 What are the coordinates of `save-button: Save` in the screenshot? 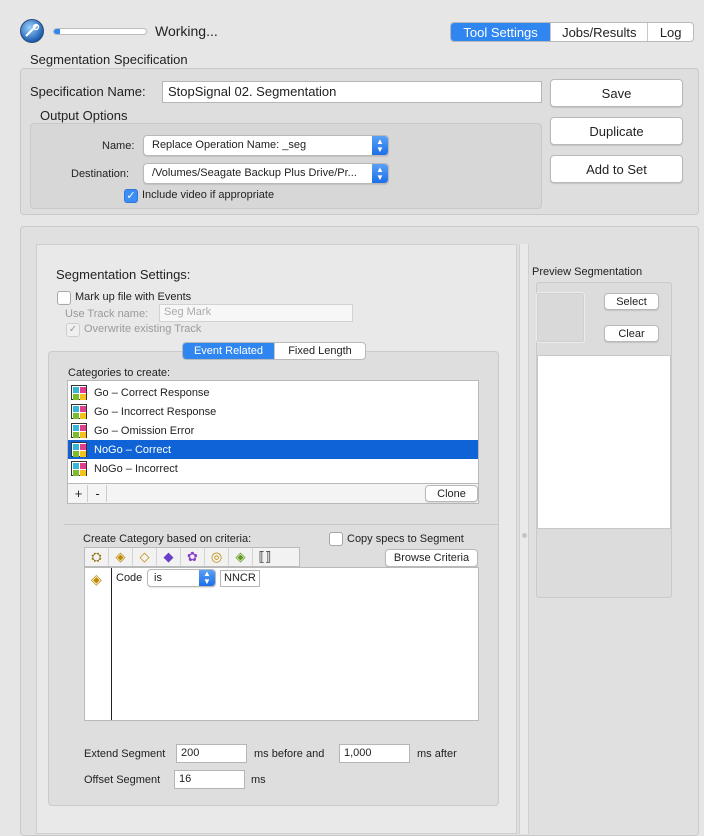 It's located at (616, 93).